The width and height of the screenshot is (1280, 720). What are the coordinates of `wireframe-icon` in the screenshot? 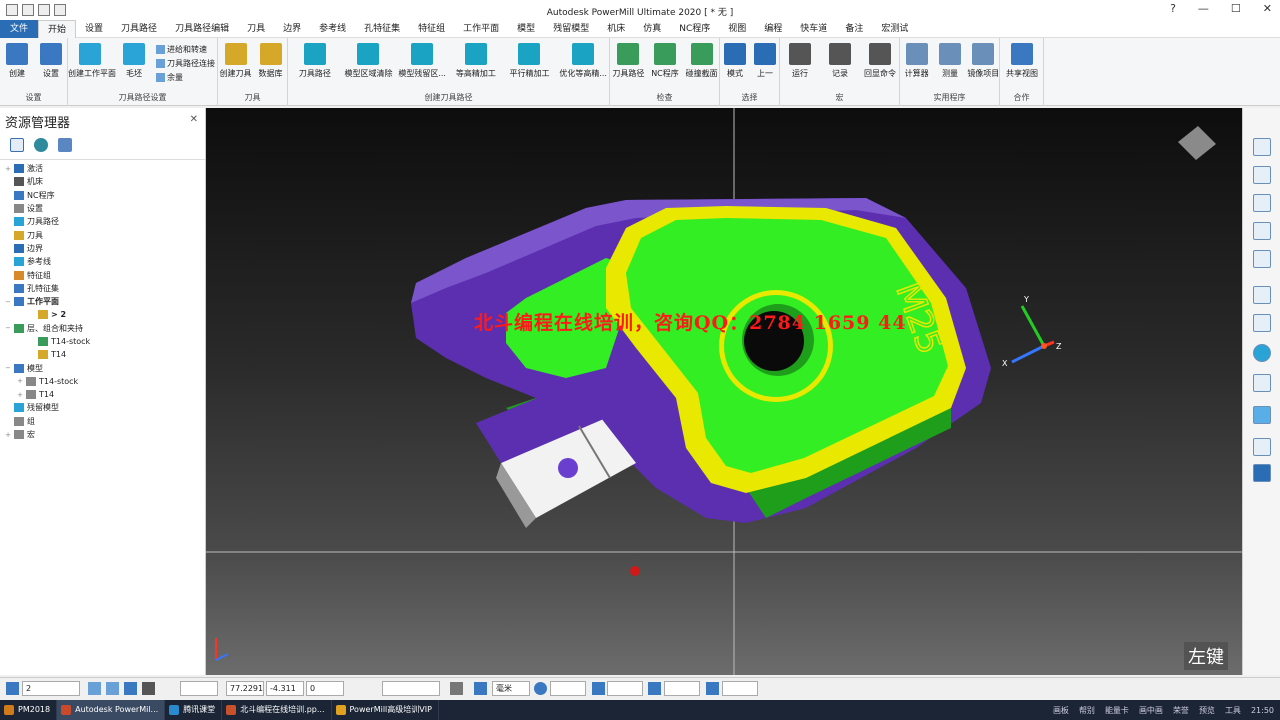 It's located at (1262, 383).